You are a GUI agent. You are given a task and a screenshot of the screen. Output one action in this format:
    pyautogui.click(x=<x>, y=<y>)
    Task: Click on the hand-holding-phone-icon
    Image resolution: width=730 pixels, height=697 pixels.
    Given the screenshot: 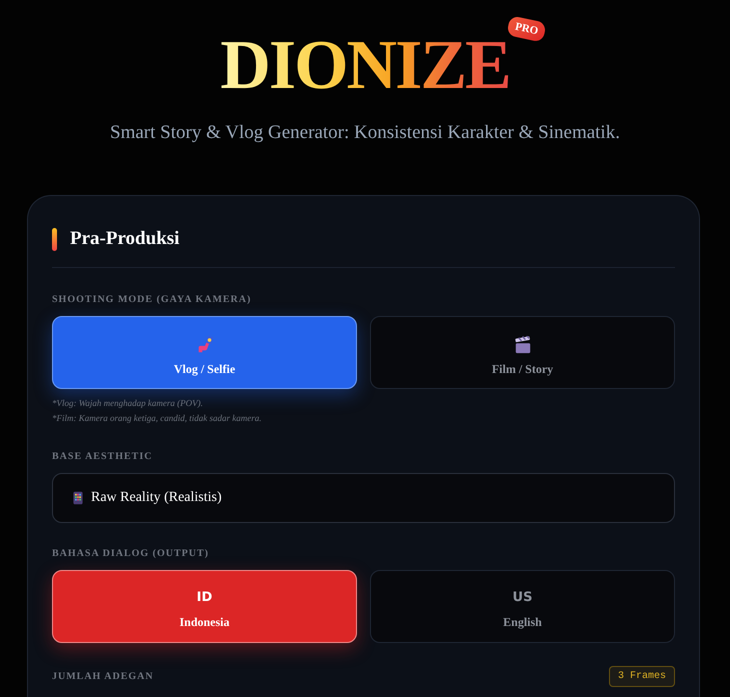 What is the action you would take?
    pyautogui.click(x=205, y=345)
    